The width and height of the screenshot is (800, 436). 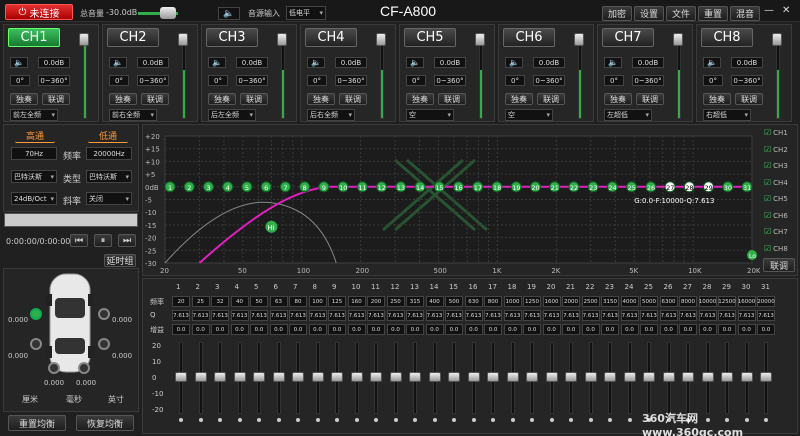 I want to click on eq-band-freq-input: 1000, so click(x=512, y=301).